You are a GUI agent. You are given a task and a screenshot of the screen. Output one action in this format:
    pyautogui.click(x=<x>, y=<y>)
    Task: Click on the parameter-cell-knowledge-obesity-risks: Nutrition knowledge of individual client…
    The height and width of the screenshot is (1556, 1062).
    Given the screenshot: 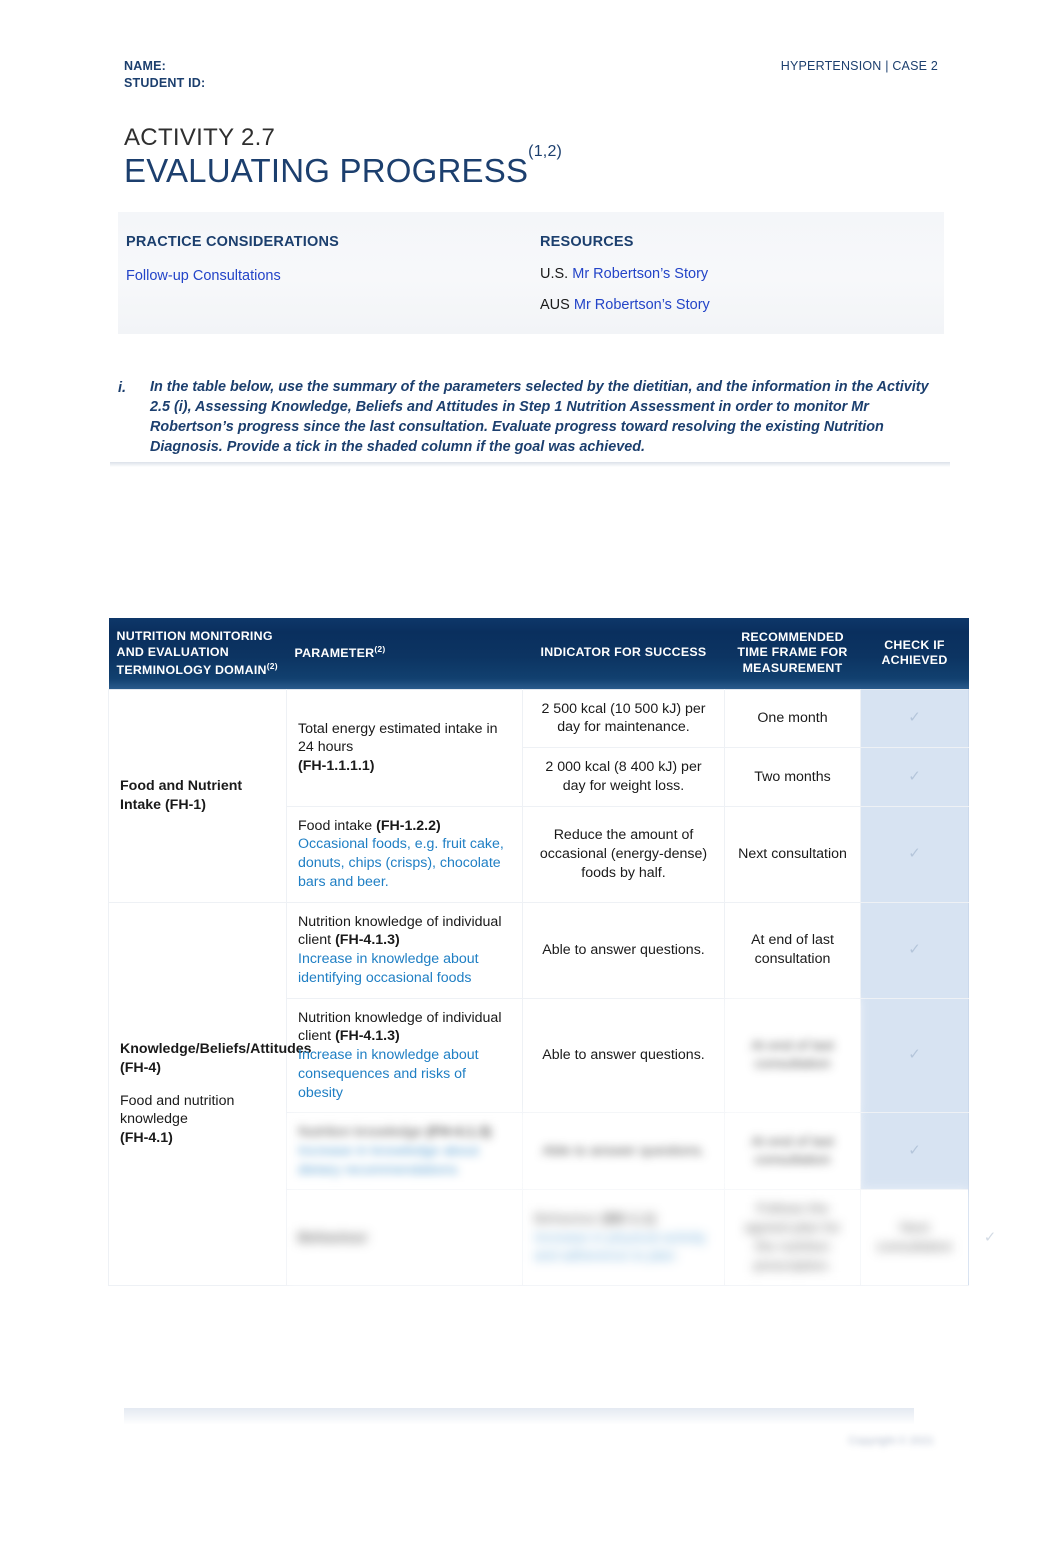 What is the action you would take?
    pyautogui.click(x=404, y=1055)
    